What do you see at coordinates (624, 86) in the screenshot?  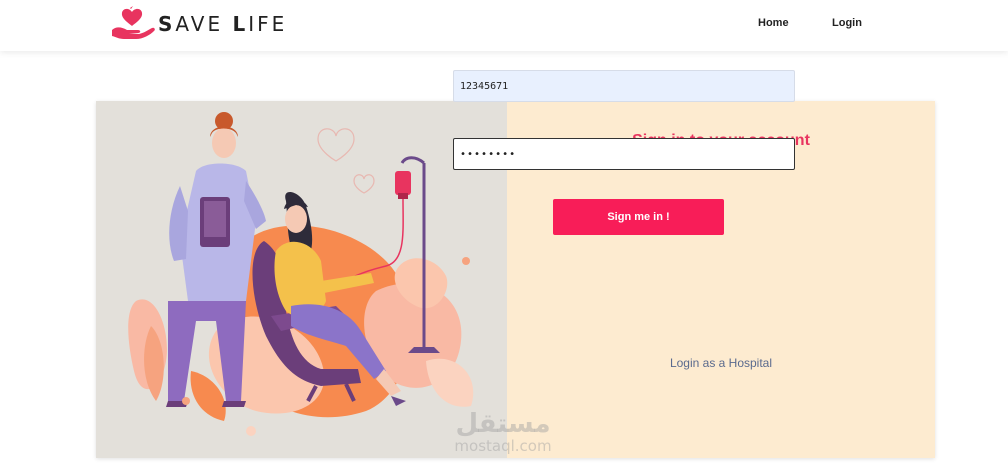 I see `username-input` at bounding box center [624, 86].